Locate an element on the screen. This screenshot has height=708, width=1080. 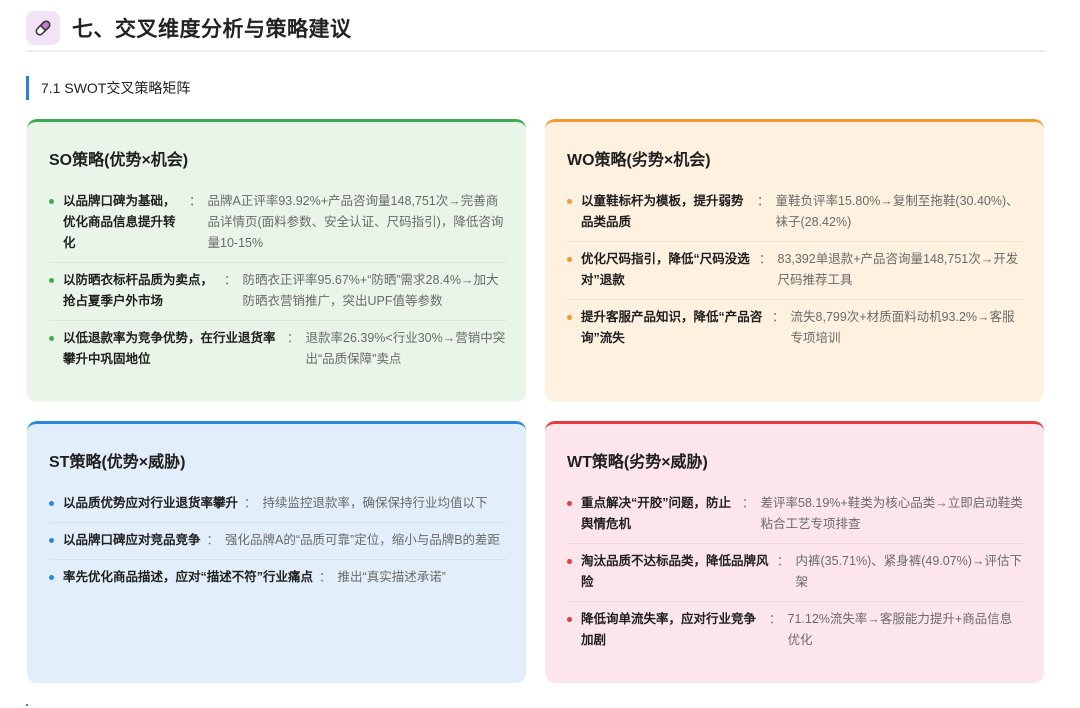
pill-icon-graphic is located at coordinates (43, 28).